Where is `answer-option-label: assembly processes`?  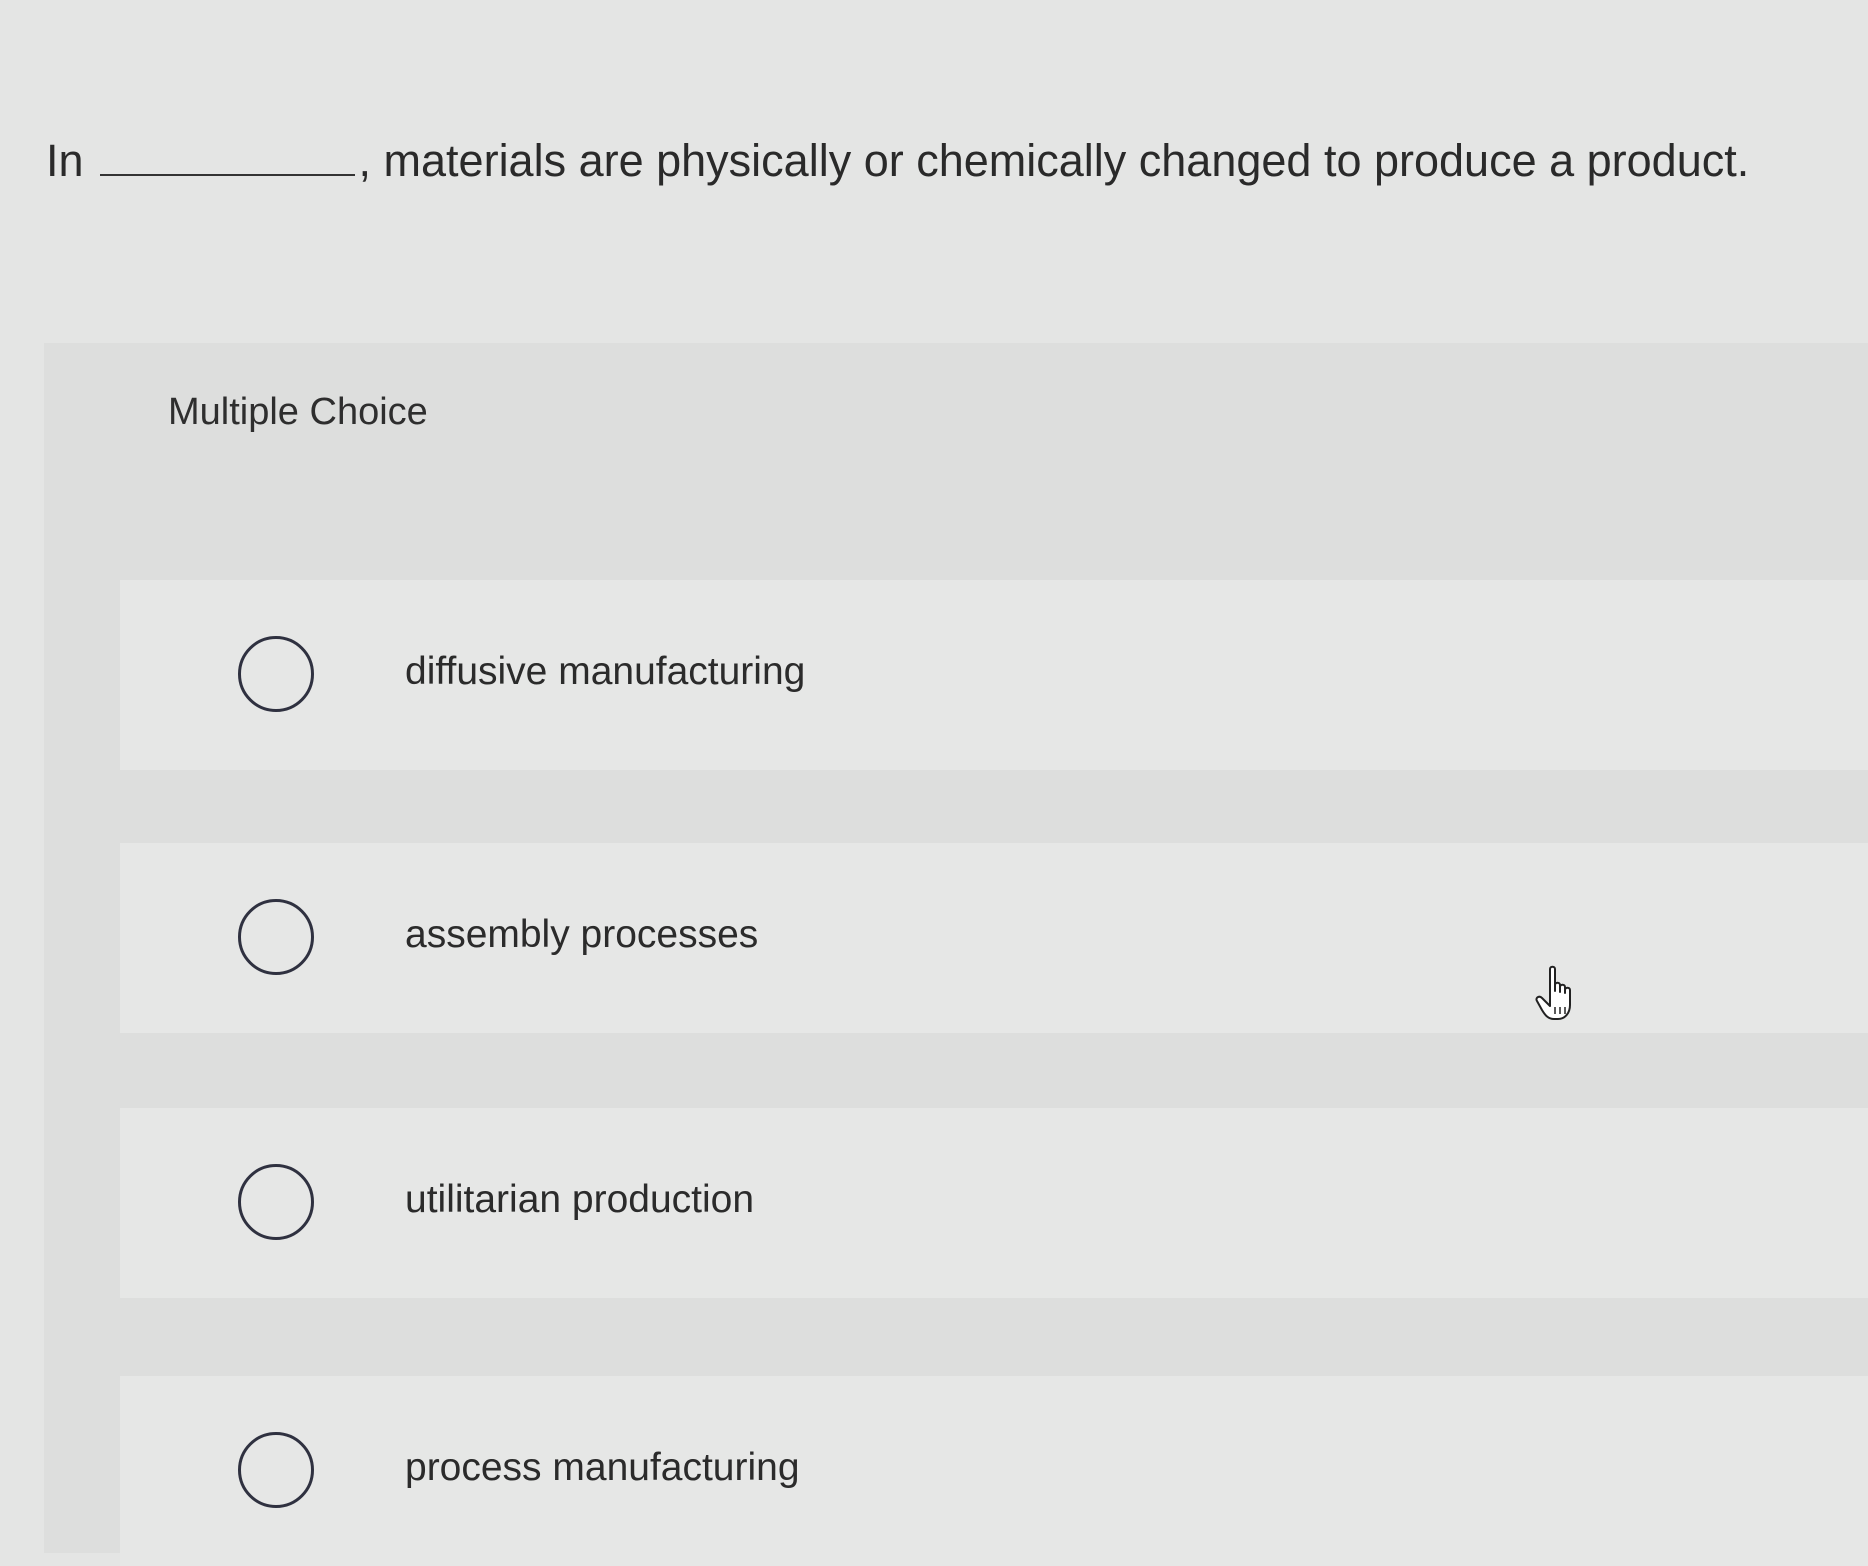 answer-option-label: assembly processes is located at coordinates (582, 934).